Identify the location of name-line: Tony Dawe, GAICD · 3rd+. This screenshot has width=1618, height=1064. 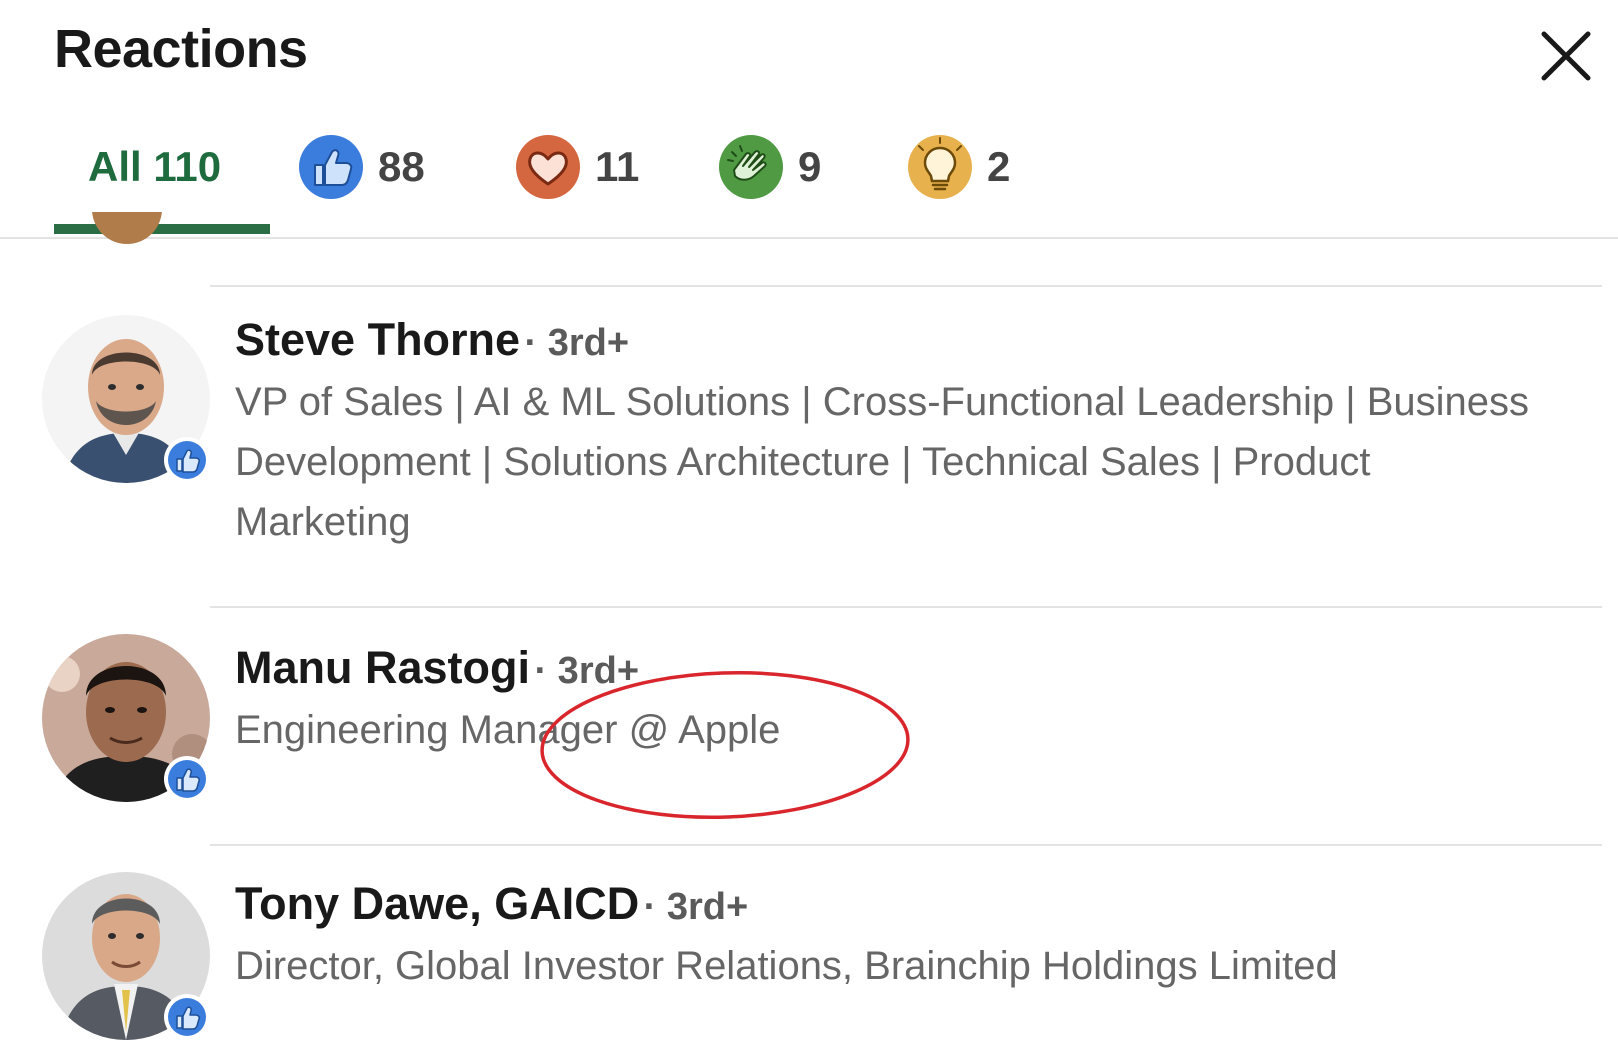
(491, 904).